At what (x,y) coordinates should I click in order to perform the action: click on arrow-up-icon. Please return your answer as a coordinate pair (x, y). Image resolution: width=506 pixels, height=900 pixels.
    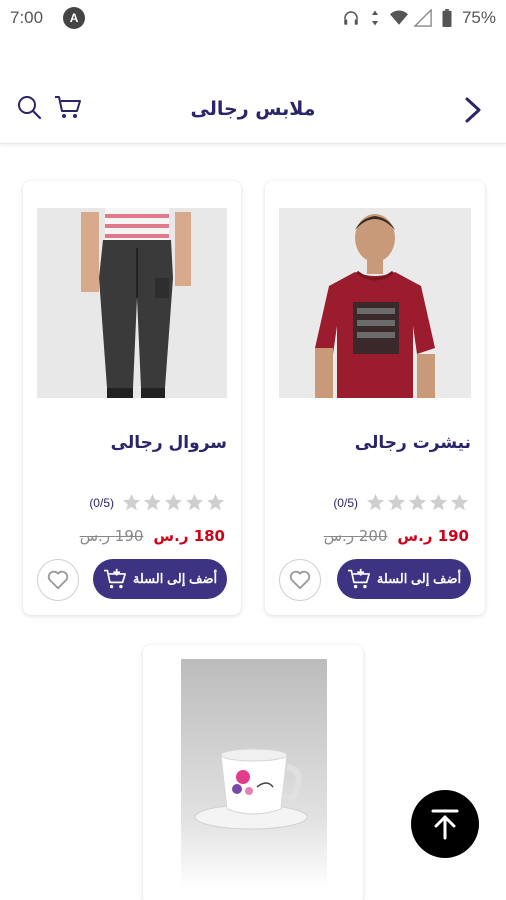
    Looking at the image, I should click on (445, 824).